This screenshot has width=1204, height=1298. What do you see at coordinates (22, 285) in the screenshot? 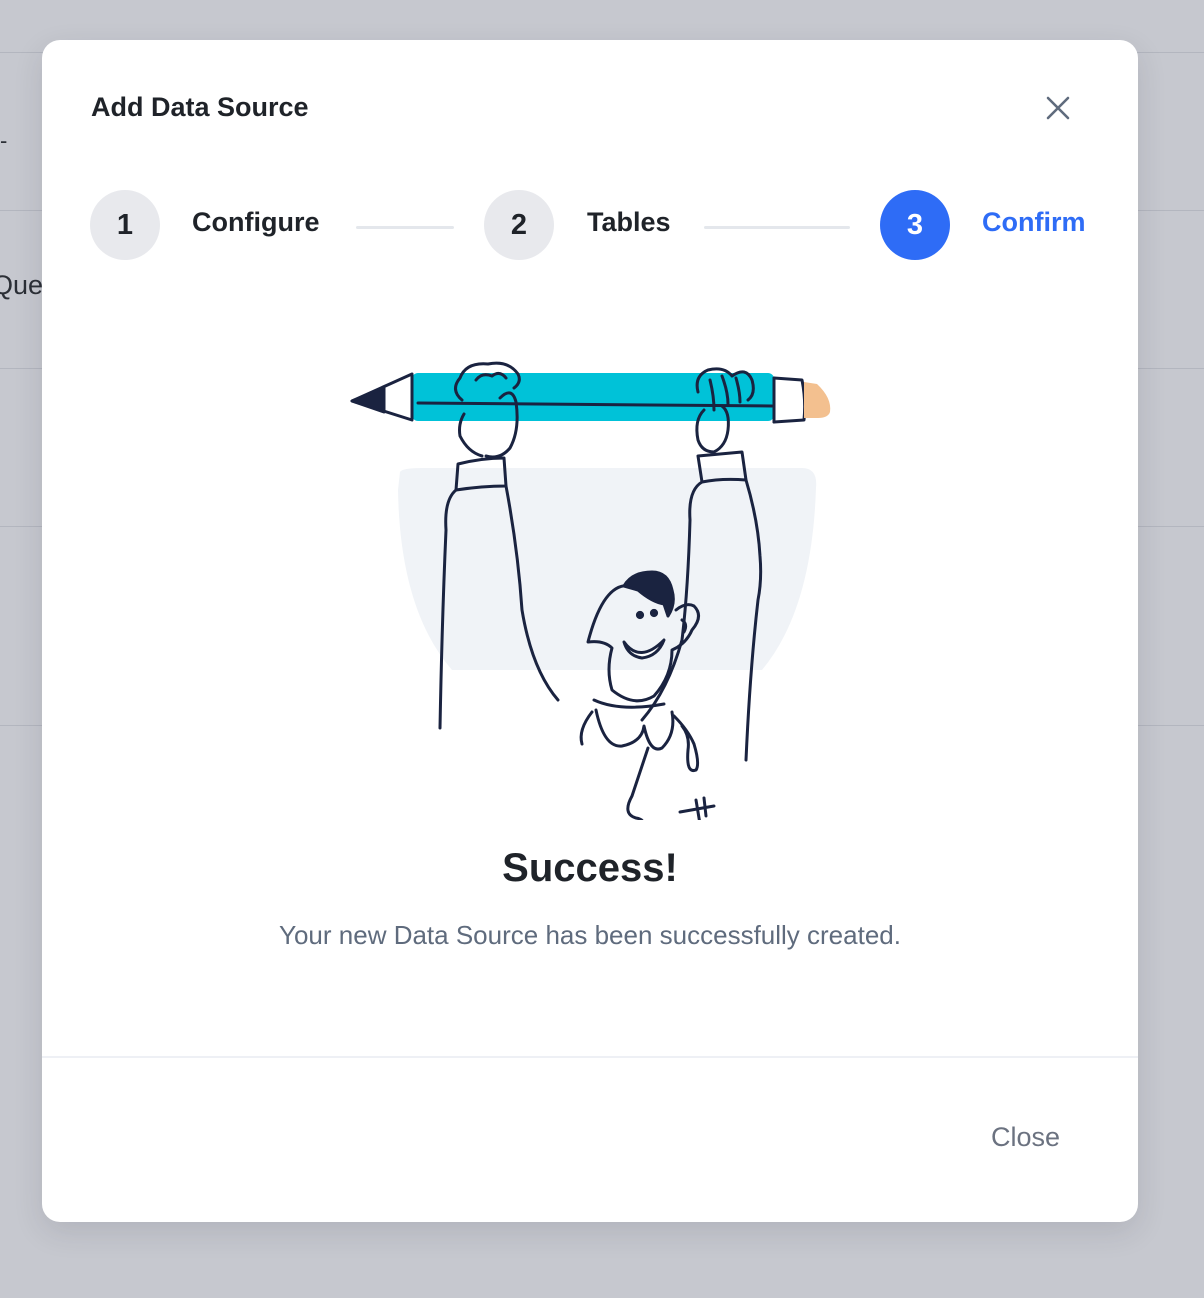
I see `background-text-fragment: Que` at bounding box center [22, 285].